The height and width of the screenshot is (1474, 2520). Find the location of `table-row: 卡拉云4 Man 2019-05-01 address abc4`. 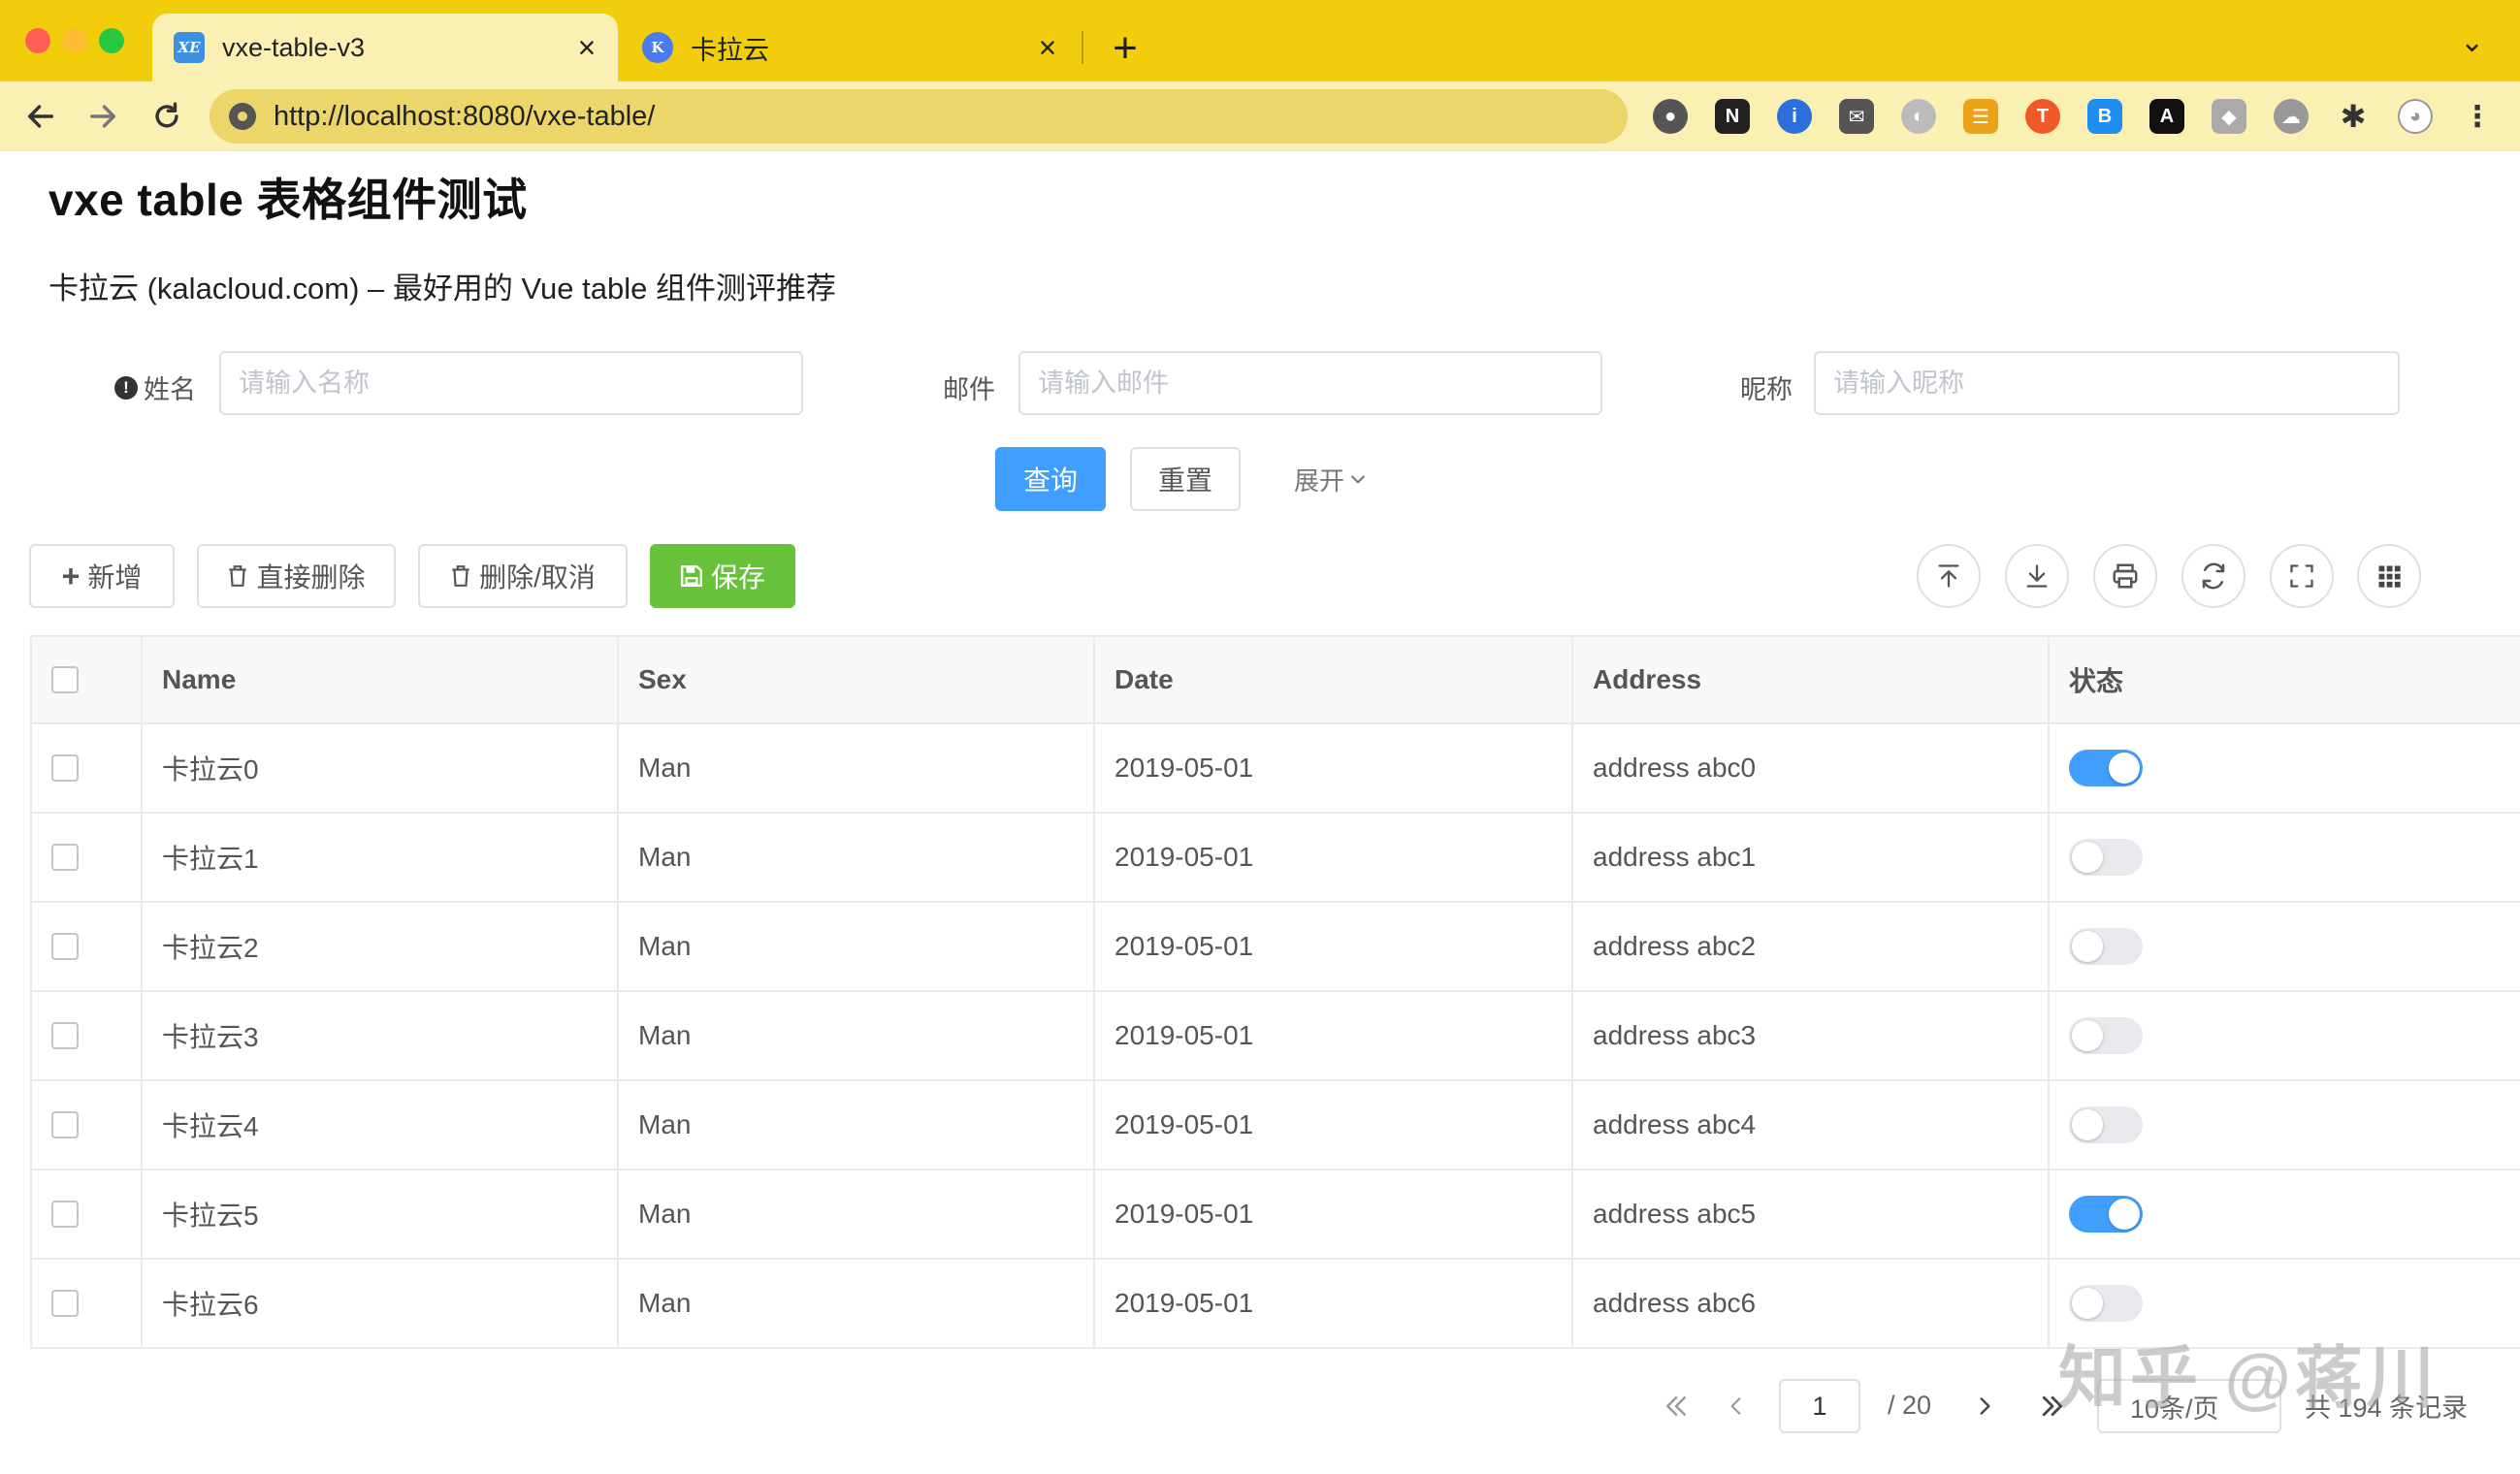

table-row: 卡拉云4 Man 2019-05-01 address abc4 is located at coordinates (1276, 1125).